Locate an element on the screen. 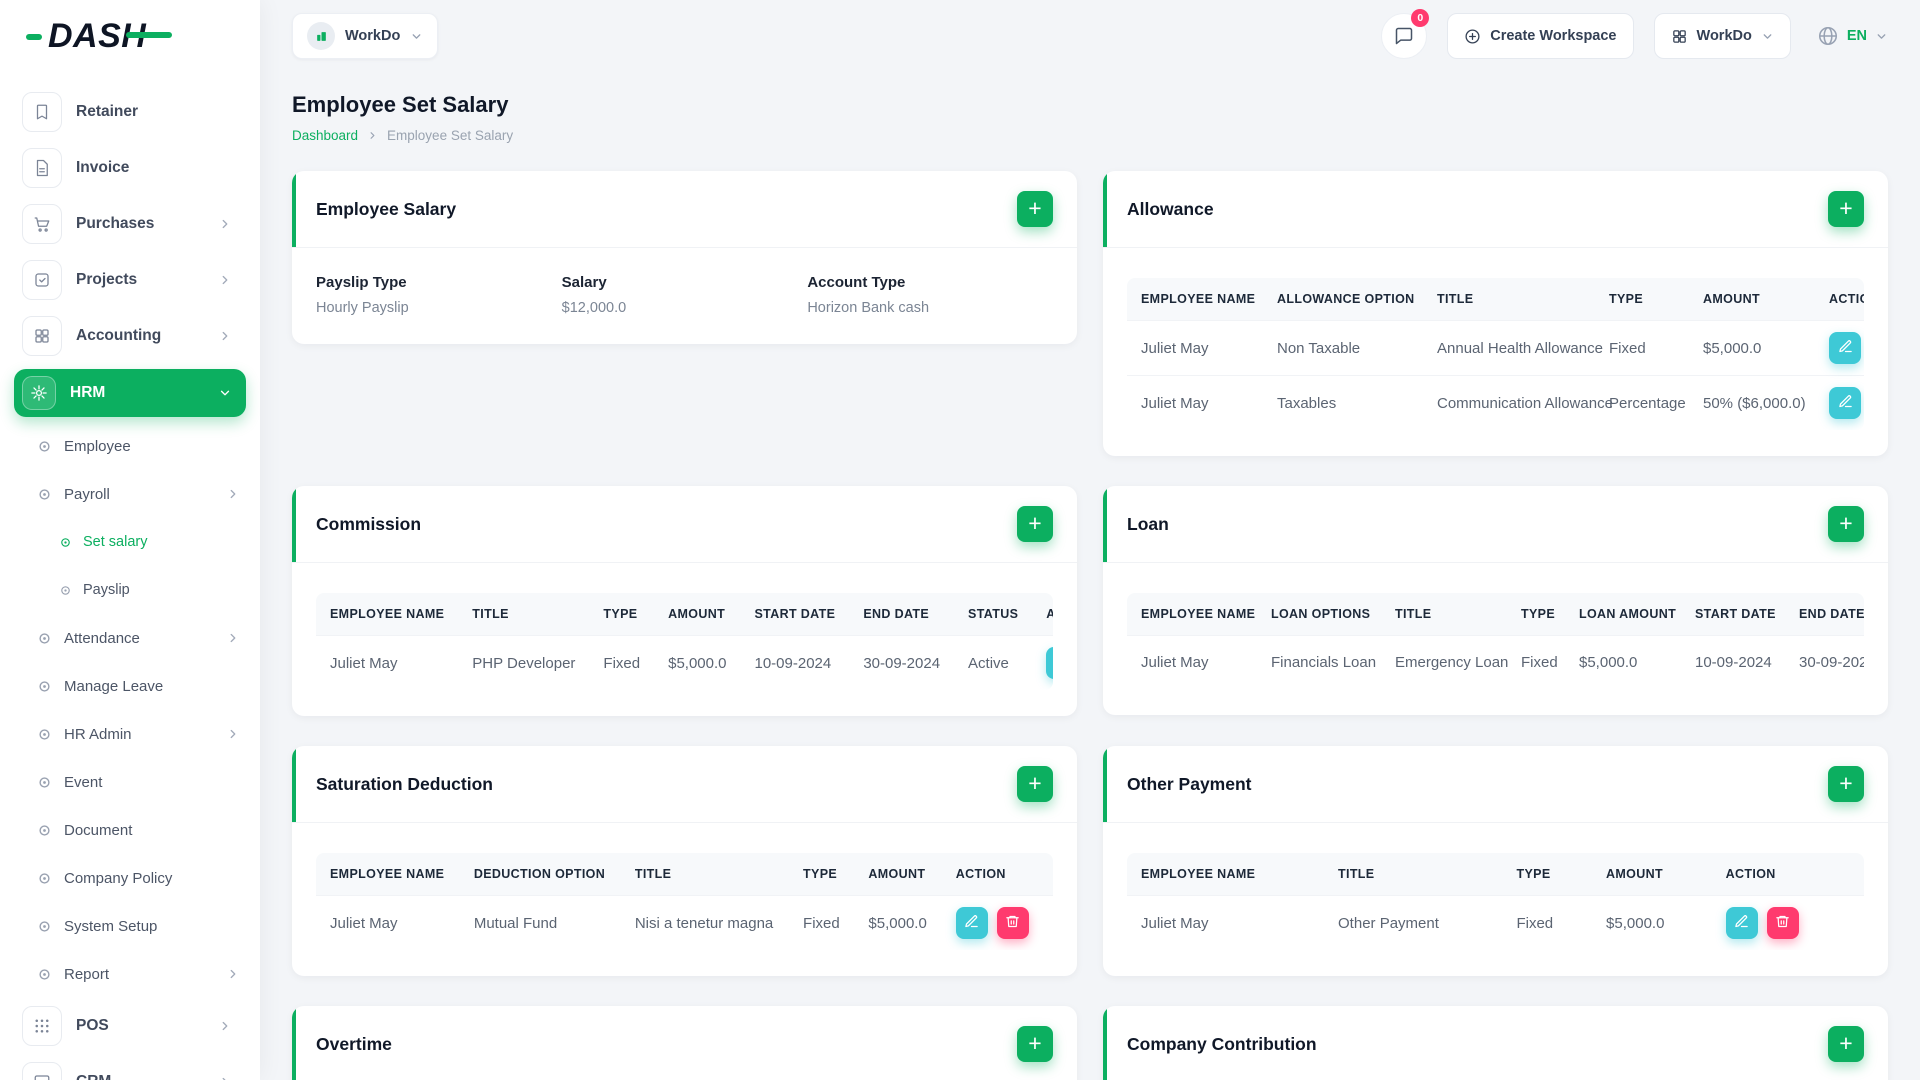  crm-icon is located at coordinates (42, 1071).